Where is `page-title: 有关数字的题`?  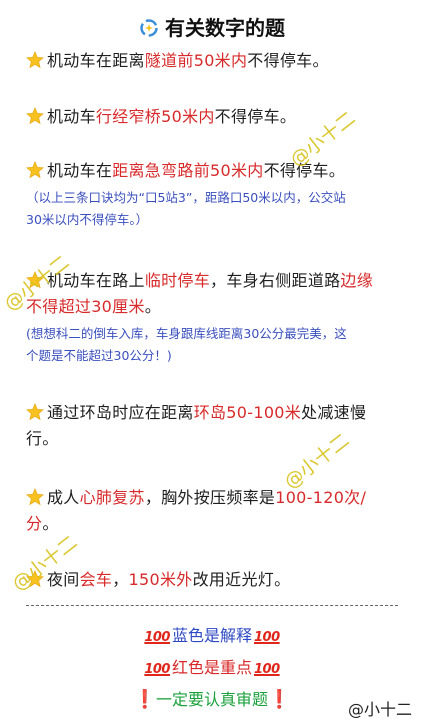 page-title: 有关数字的题 is located at coordinates (212, 26).